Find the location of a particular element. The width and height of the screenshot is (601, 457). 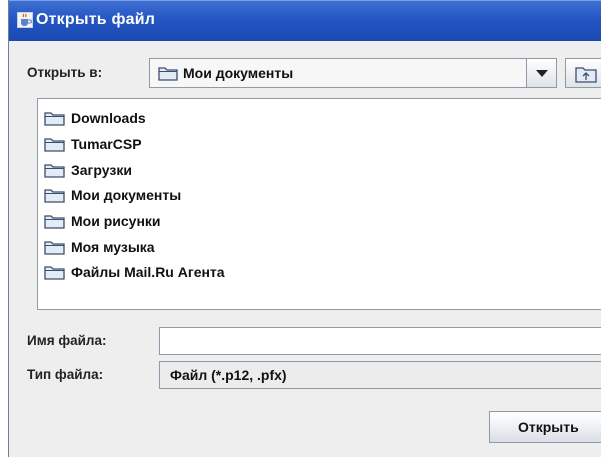

list-item: Загрузки is located at coordinates (88, 170).